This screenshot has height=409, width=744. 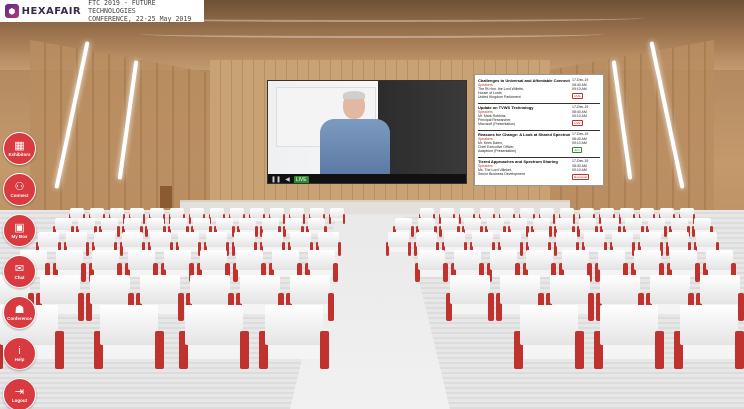 What do you see at coordinates (287, 180) in the screenshot?
I see `volume-icon: ◀` at bounding box center [287, 180].